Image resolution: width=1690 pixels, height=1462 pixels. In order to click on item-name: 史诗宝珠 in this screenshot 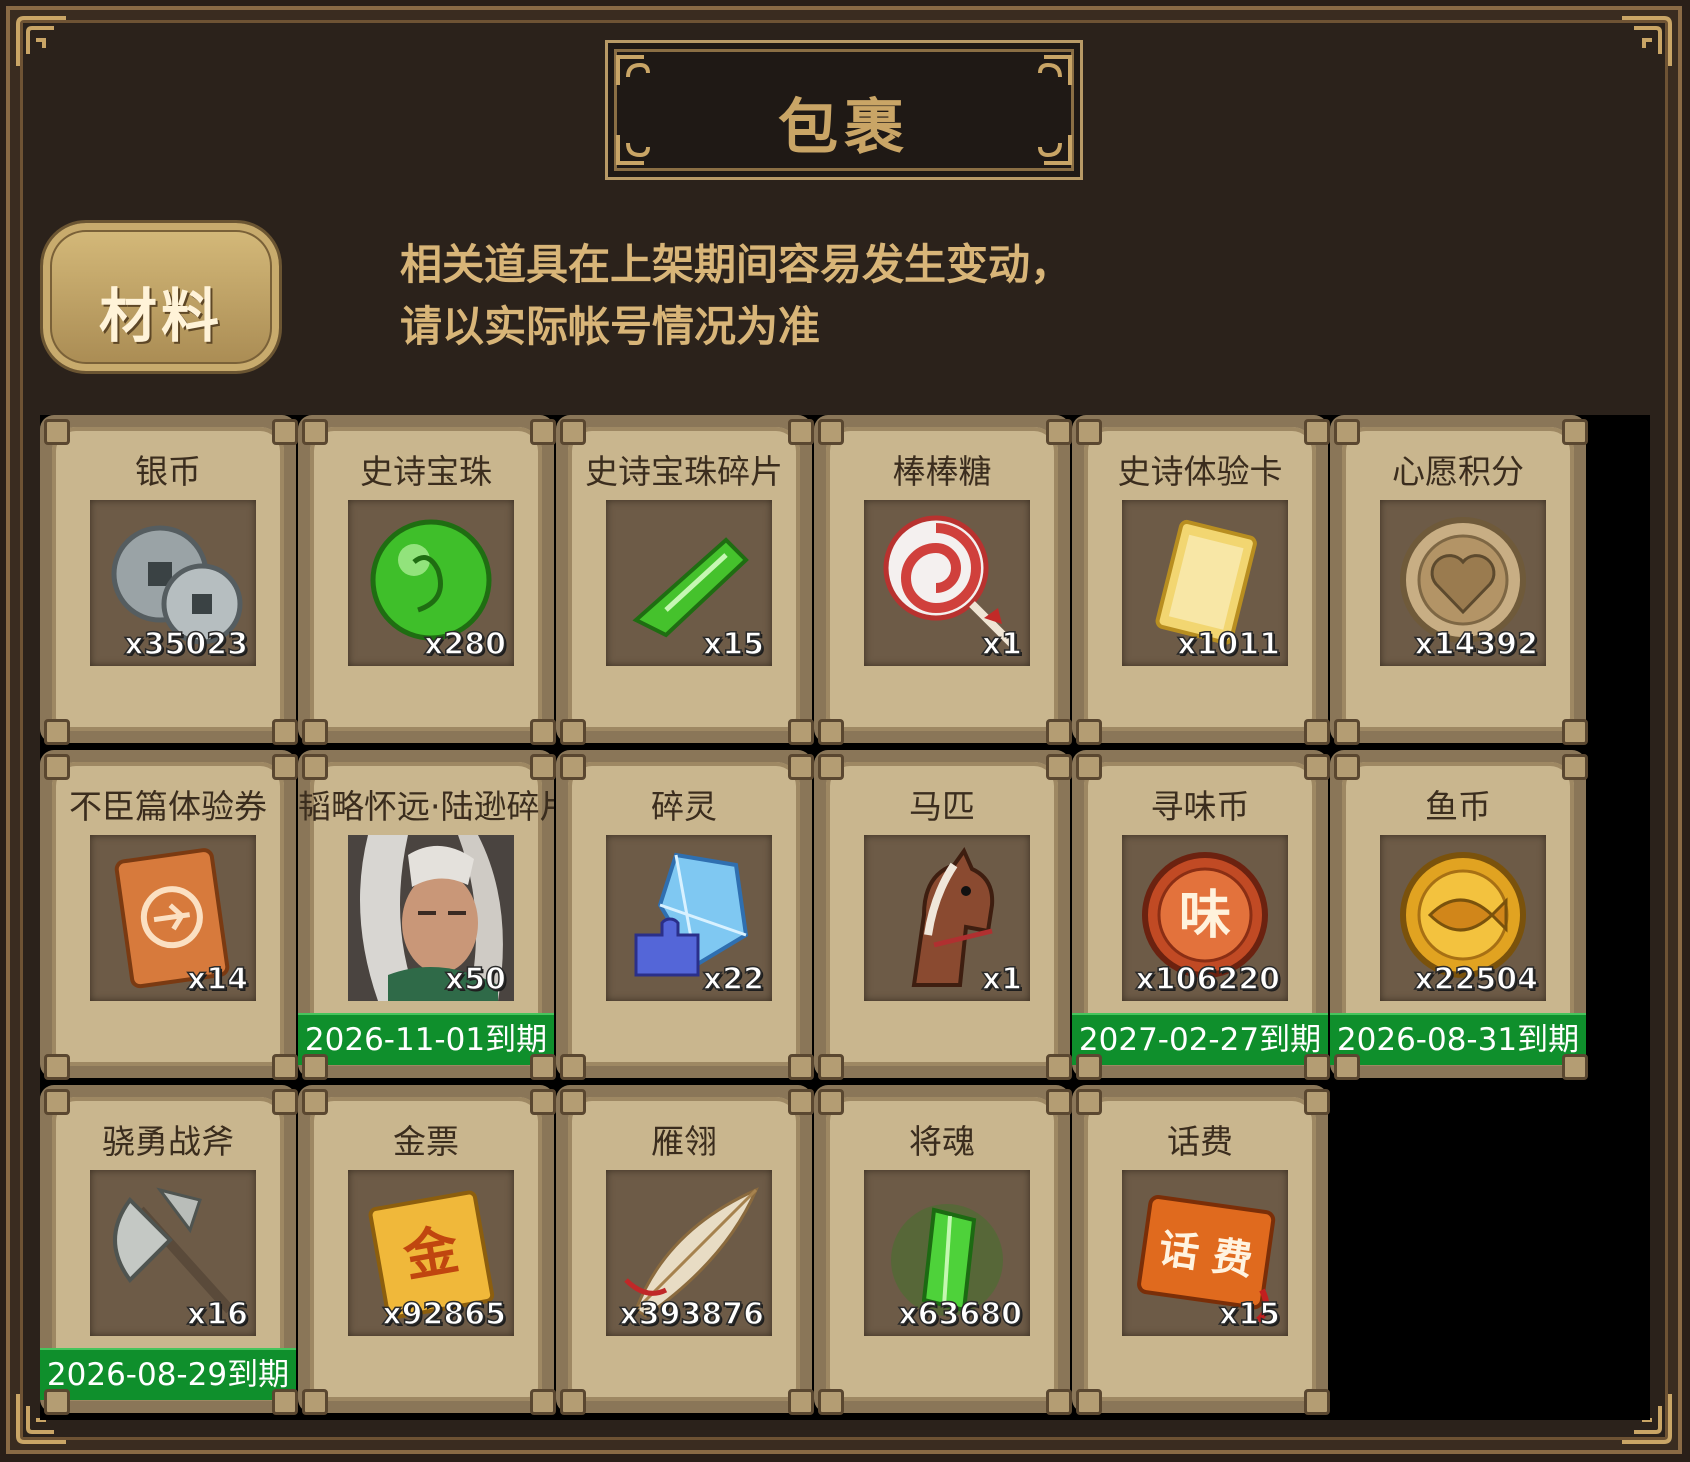, I will do `click(426, 471)`.